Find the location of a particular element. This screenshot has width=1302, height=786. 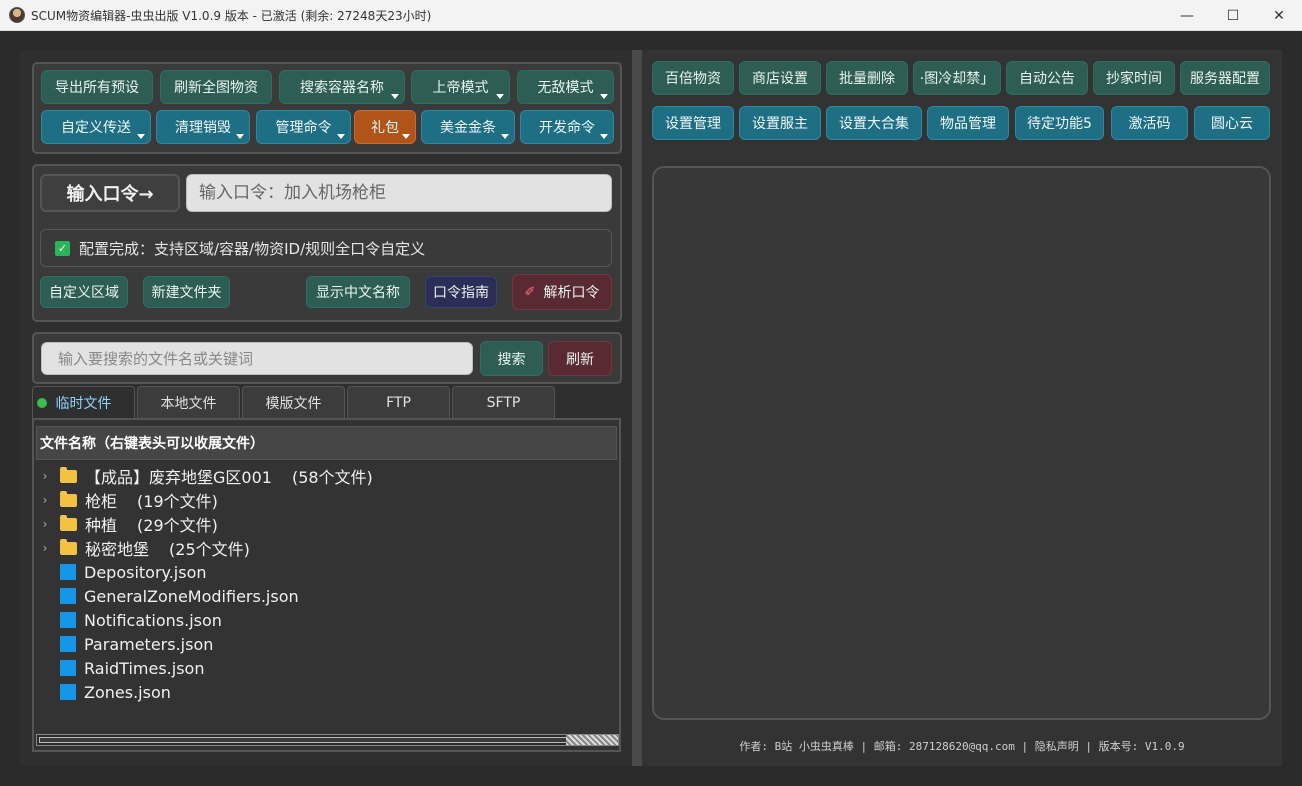

parse-command-label: 解析口令 is located at coordinates (571, 293).